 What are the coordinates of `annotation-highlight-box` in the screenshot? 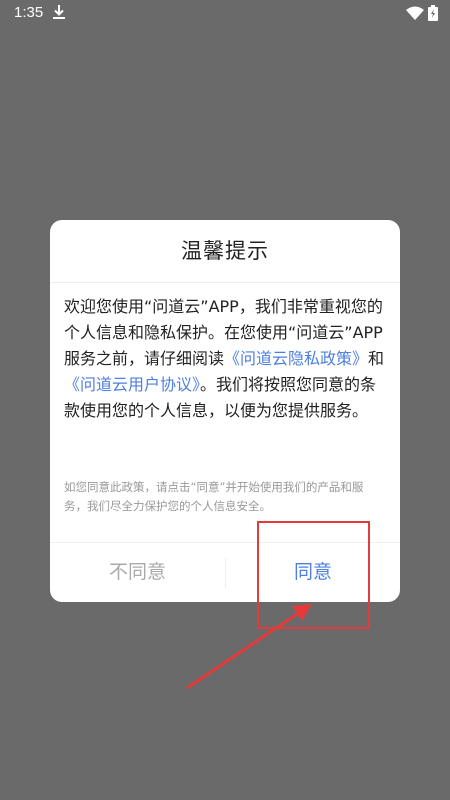 It's located at (313, 575).